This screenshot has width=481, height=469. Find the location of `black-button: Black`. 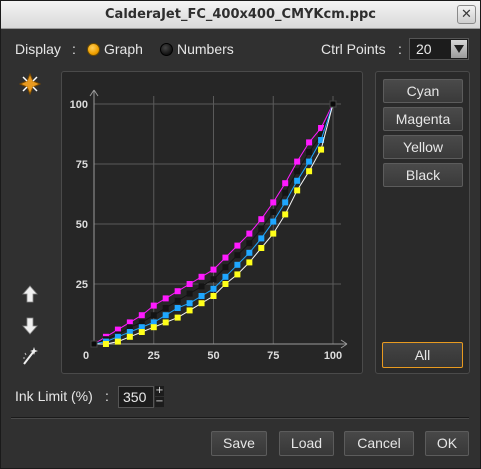

black-button: Black is located at coordinates (423, 175).